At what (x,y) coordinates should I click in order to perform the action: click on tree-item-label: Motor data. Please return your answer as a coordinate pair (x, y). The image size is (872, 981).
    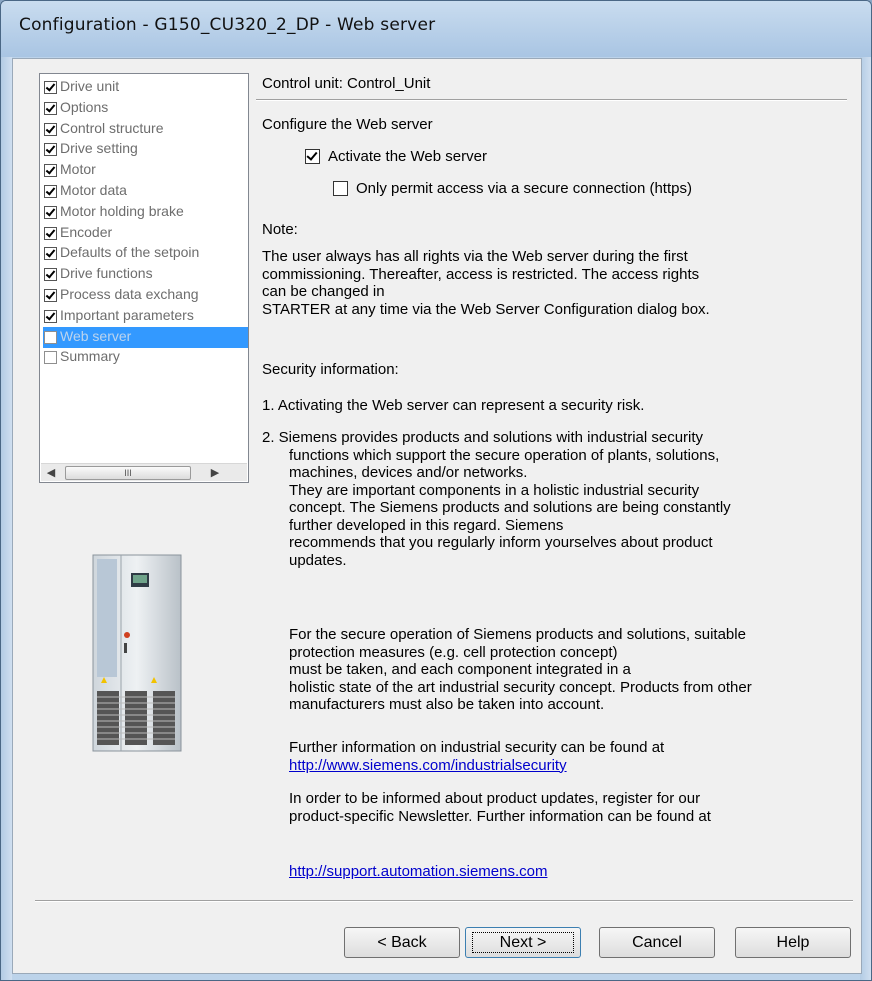
    Looking at the image, I should click on (93, 190).